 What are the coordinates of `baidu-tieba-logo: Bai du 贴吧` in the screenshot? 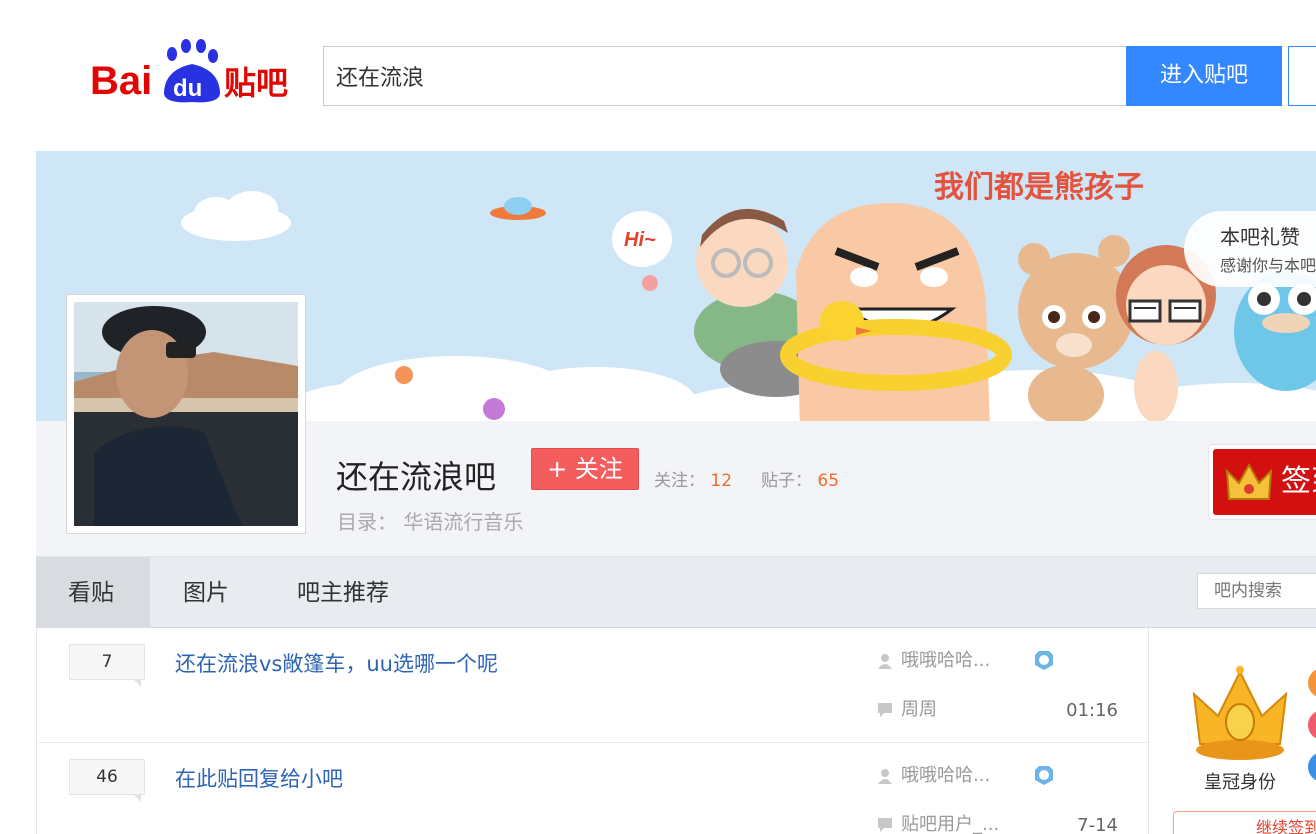 It's located at (193, 69).